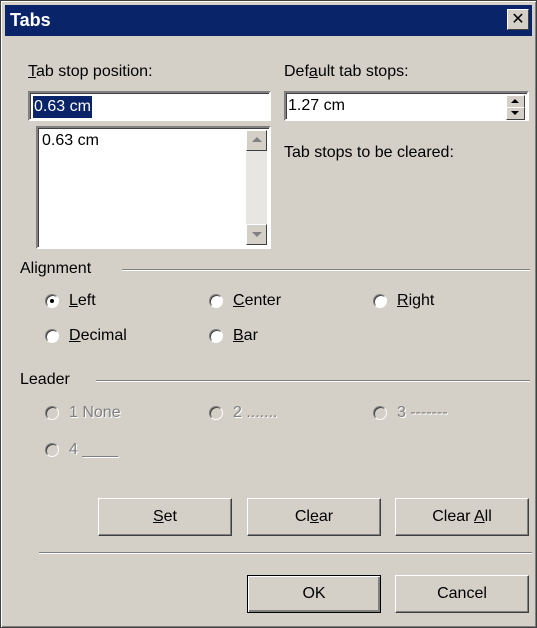 This screenshot has width=537, height=628. I want to click on alignment-divider, so click(326, 270).